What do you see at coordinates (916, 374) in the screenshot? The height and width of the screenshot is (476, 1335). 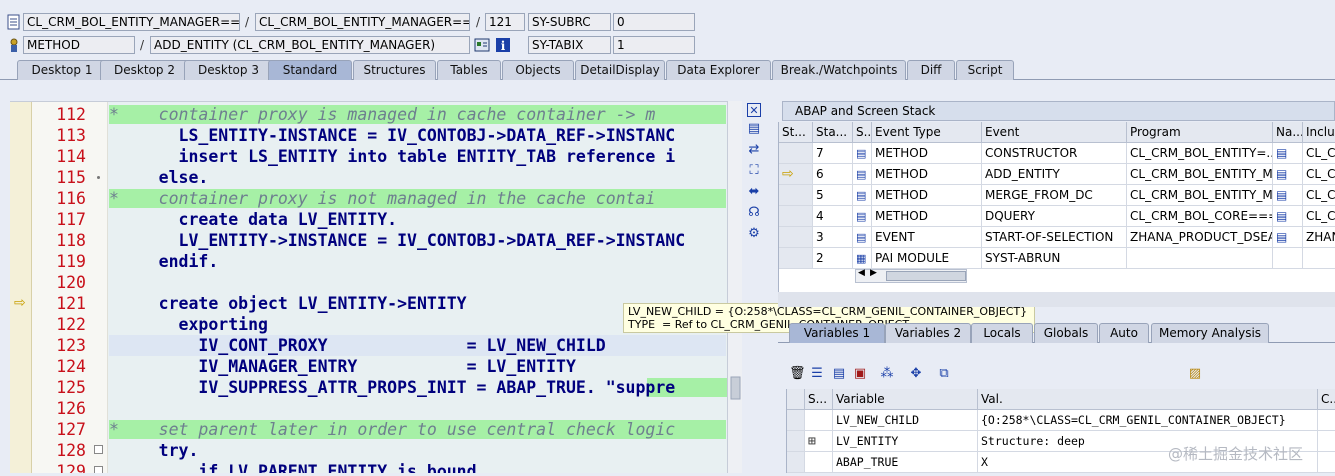 I see `navigate-icon: ✥` at bounding box center [916, 374].